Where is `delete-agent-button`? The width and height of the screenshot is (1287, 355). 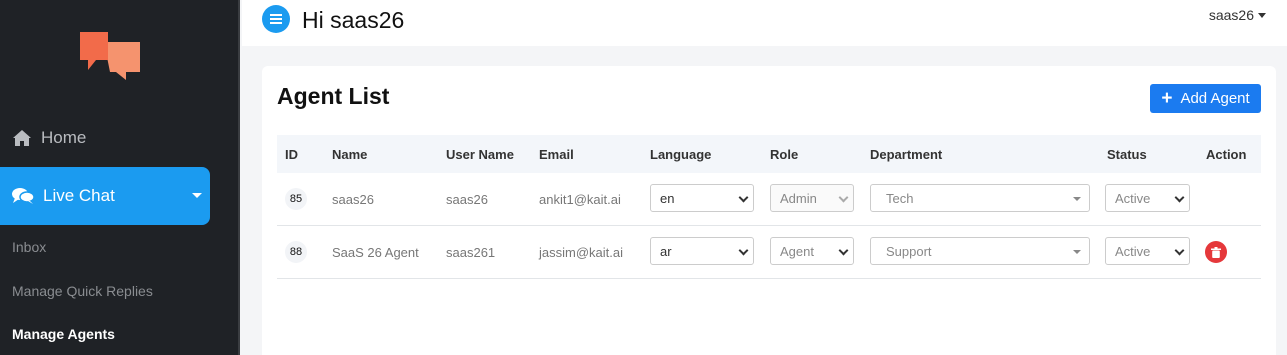 delete-agent-button is located at coordinates (1216, 252).